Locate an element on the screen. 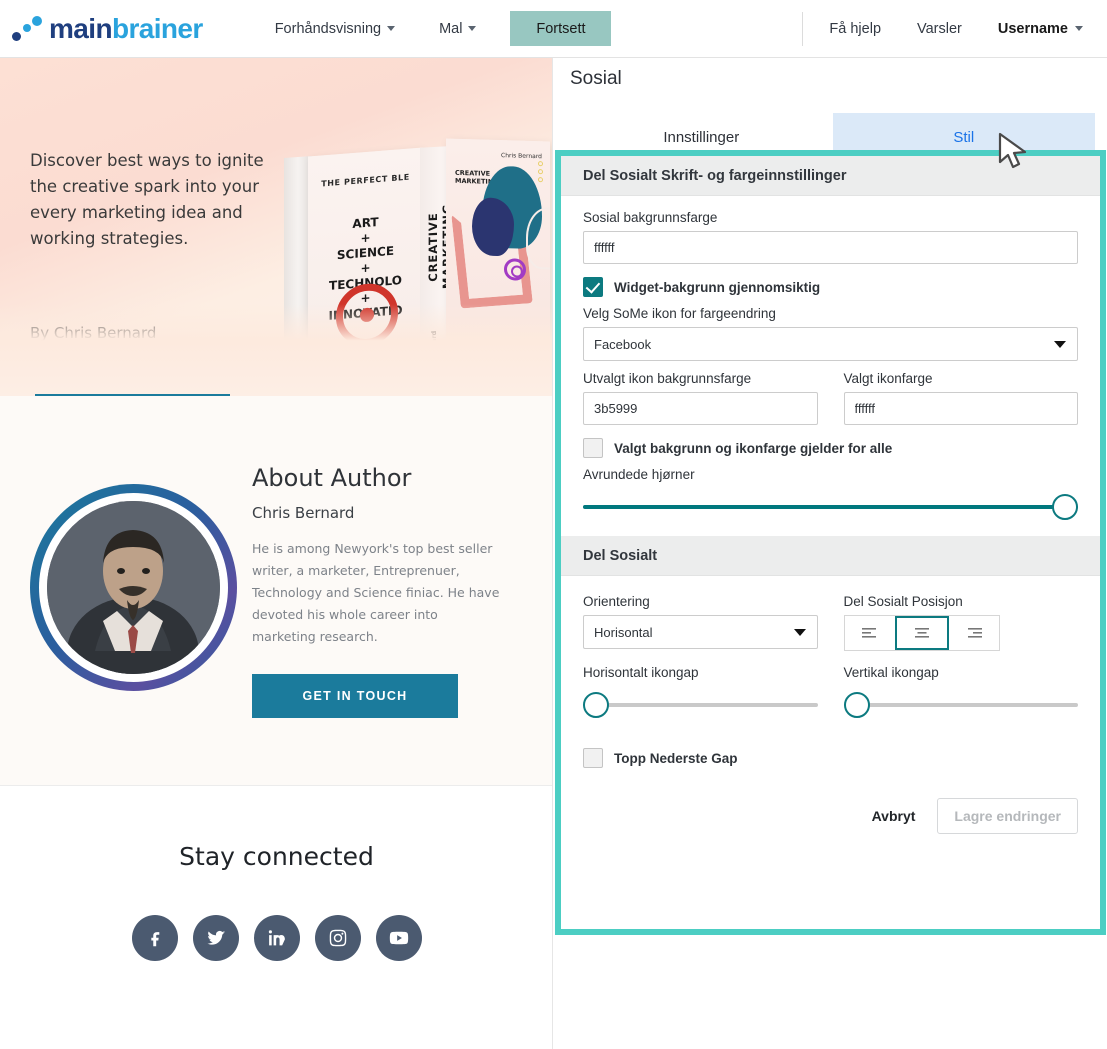  nav-right-group: Få hjelp Varsler Username is located at coordinates (954, 29).